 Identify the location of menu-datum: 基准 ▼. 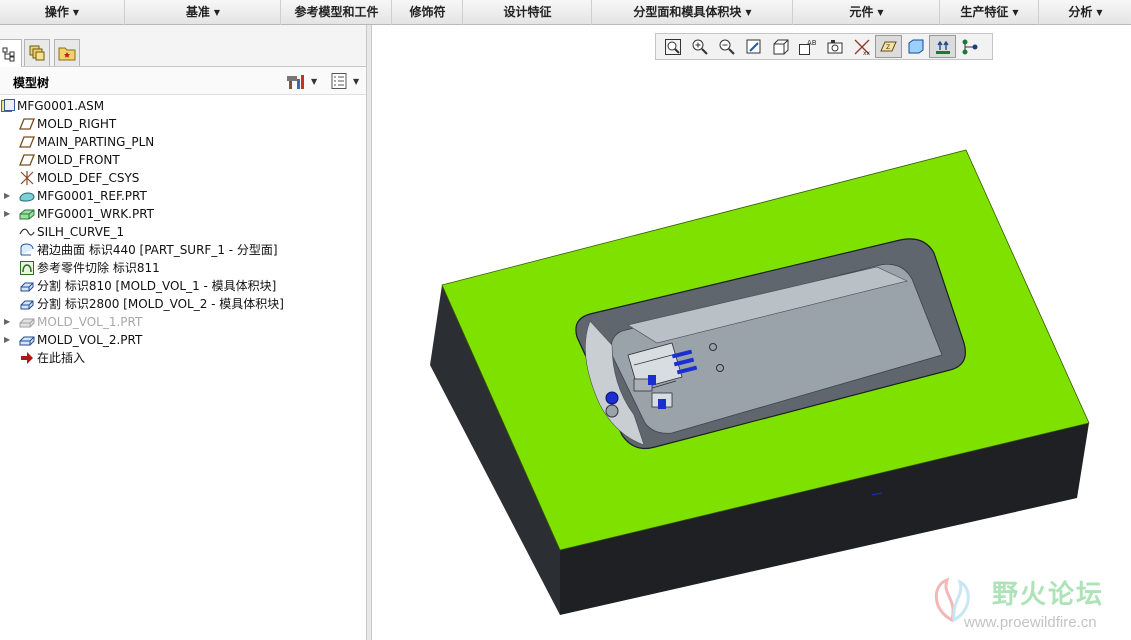
(203, 12).